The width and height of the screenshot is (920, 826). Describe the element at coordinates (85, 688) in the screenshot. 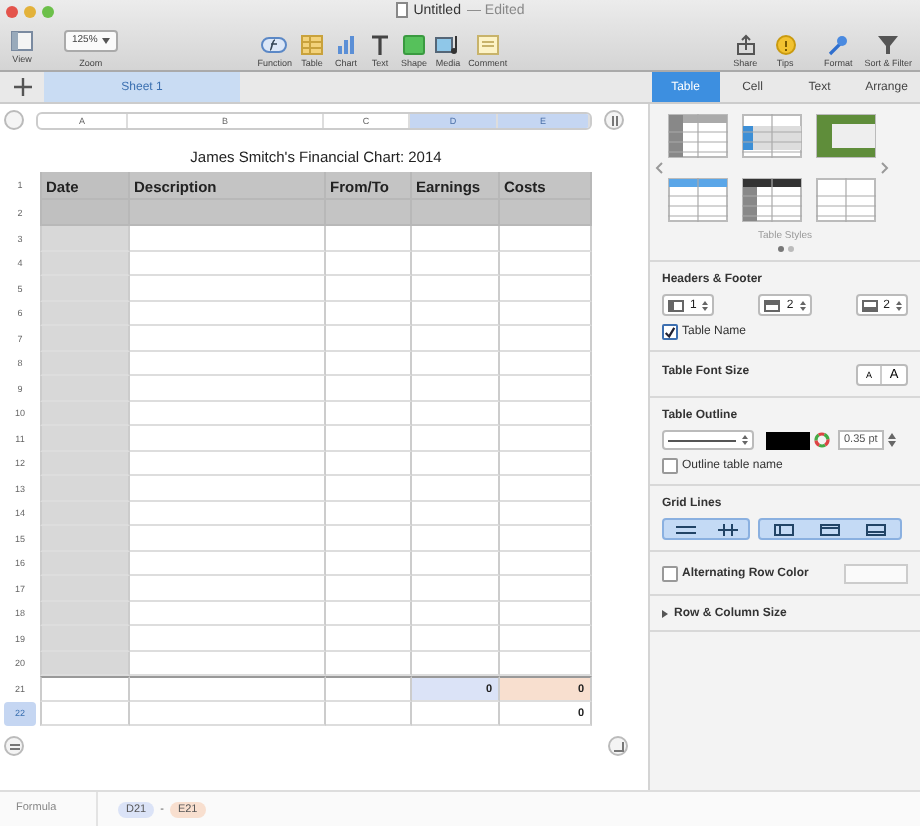

I see `footer-cell` at that location.